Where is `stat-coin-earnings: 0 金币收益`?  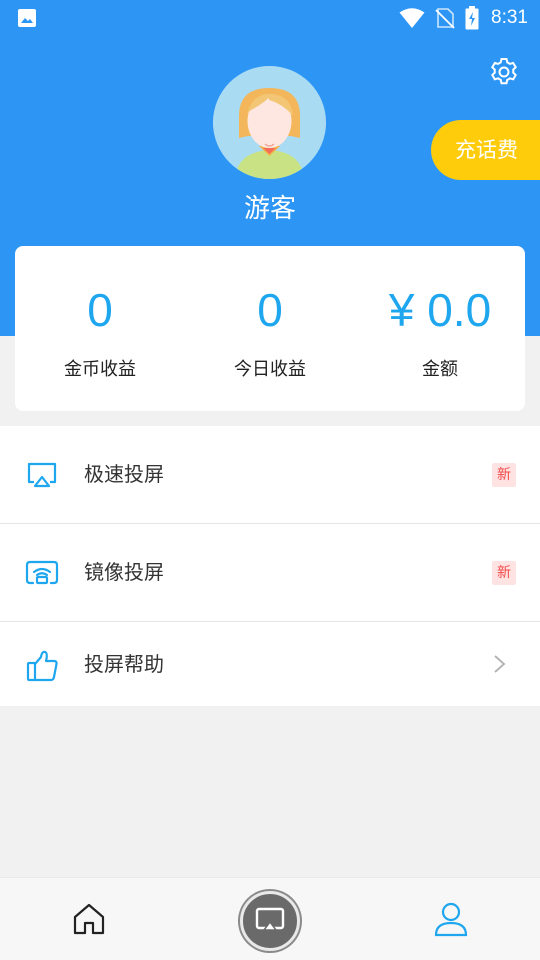
stat-coin-earnings: 0 金币收益 is located at coordinates (100, 328).